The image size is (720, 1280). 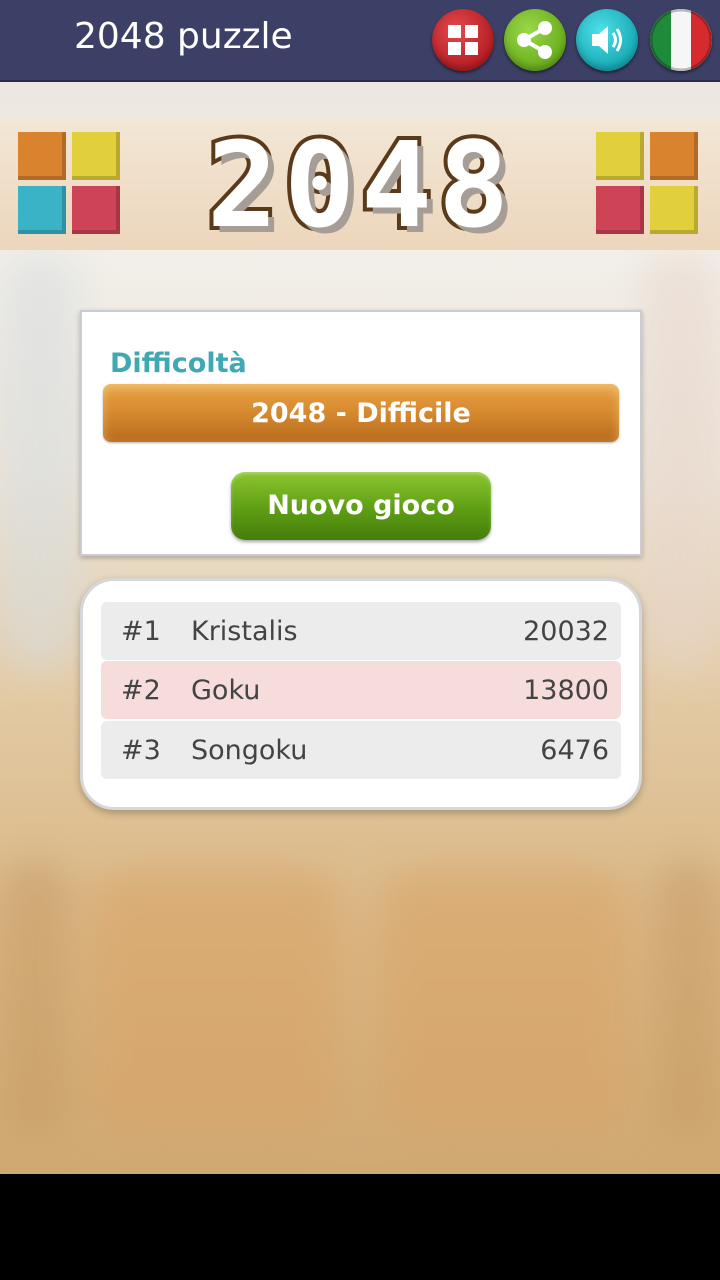 I want to click on grid-icon, so click(x=463, y=40).